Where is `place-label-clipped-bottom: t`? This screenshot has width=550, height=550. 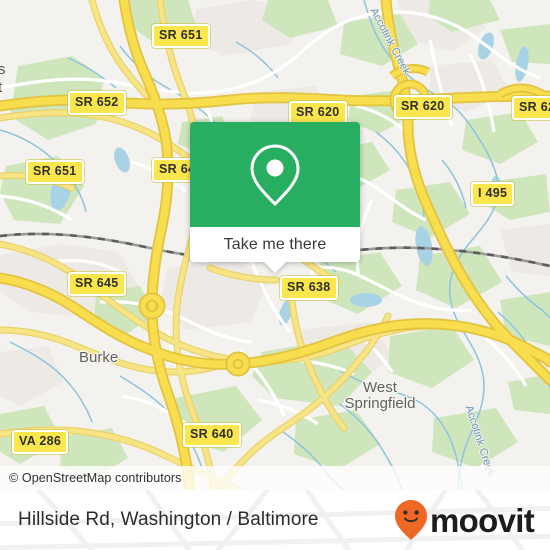 place-label-clipped-bottom: t is located at coordinates (1, 87).